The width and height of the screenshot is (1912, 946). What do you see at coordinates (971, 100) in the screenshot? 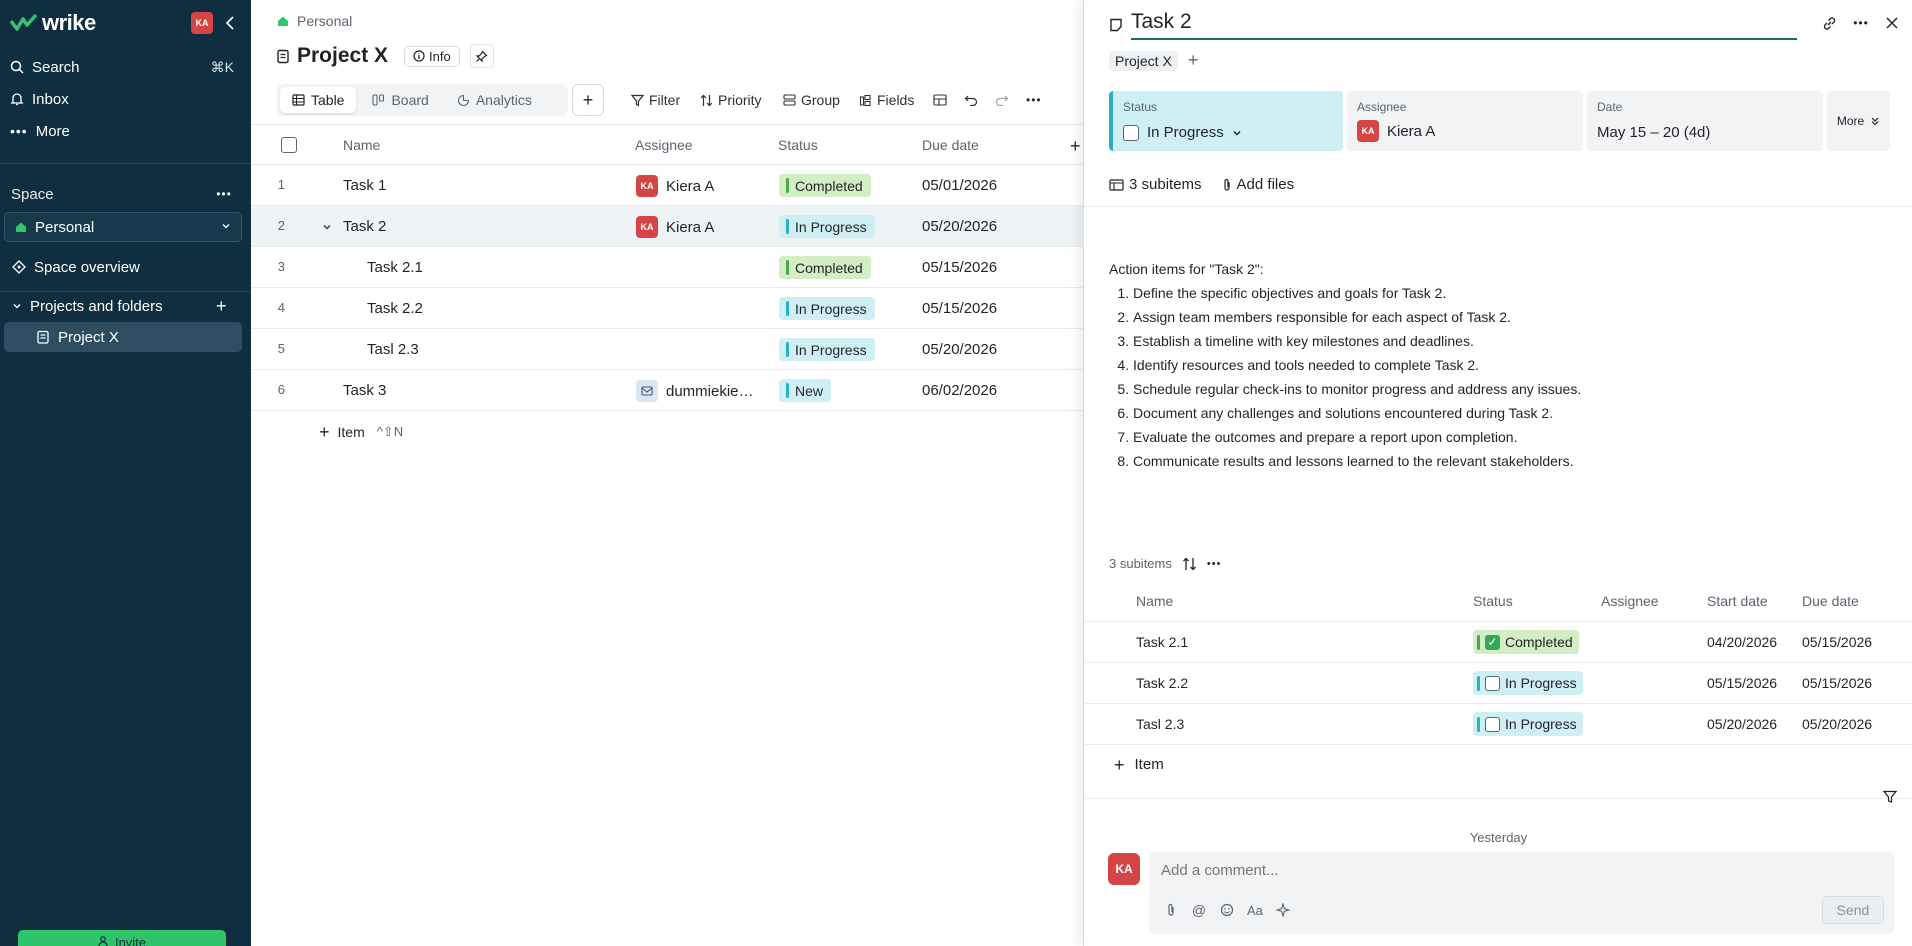
I see `undo-button` at bounding box center [971, 100].